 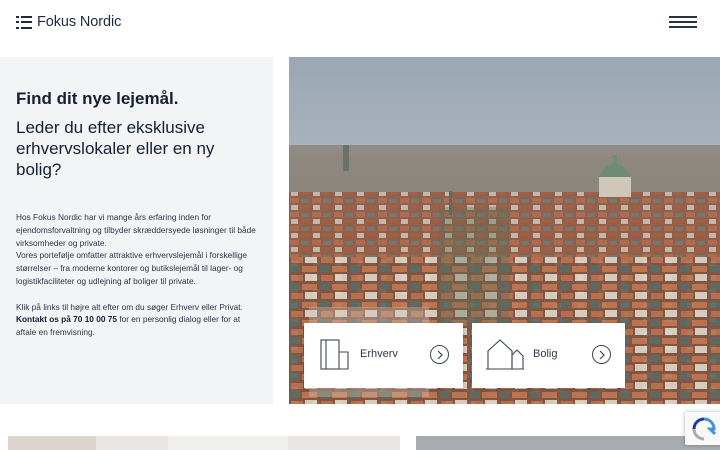 What do you see at coordinates (505, 356) in the screenshot?
I see `house-icon` at bounding box center [505, 356].